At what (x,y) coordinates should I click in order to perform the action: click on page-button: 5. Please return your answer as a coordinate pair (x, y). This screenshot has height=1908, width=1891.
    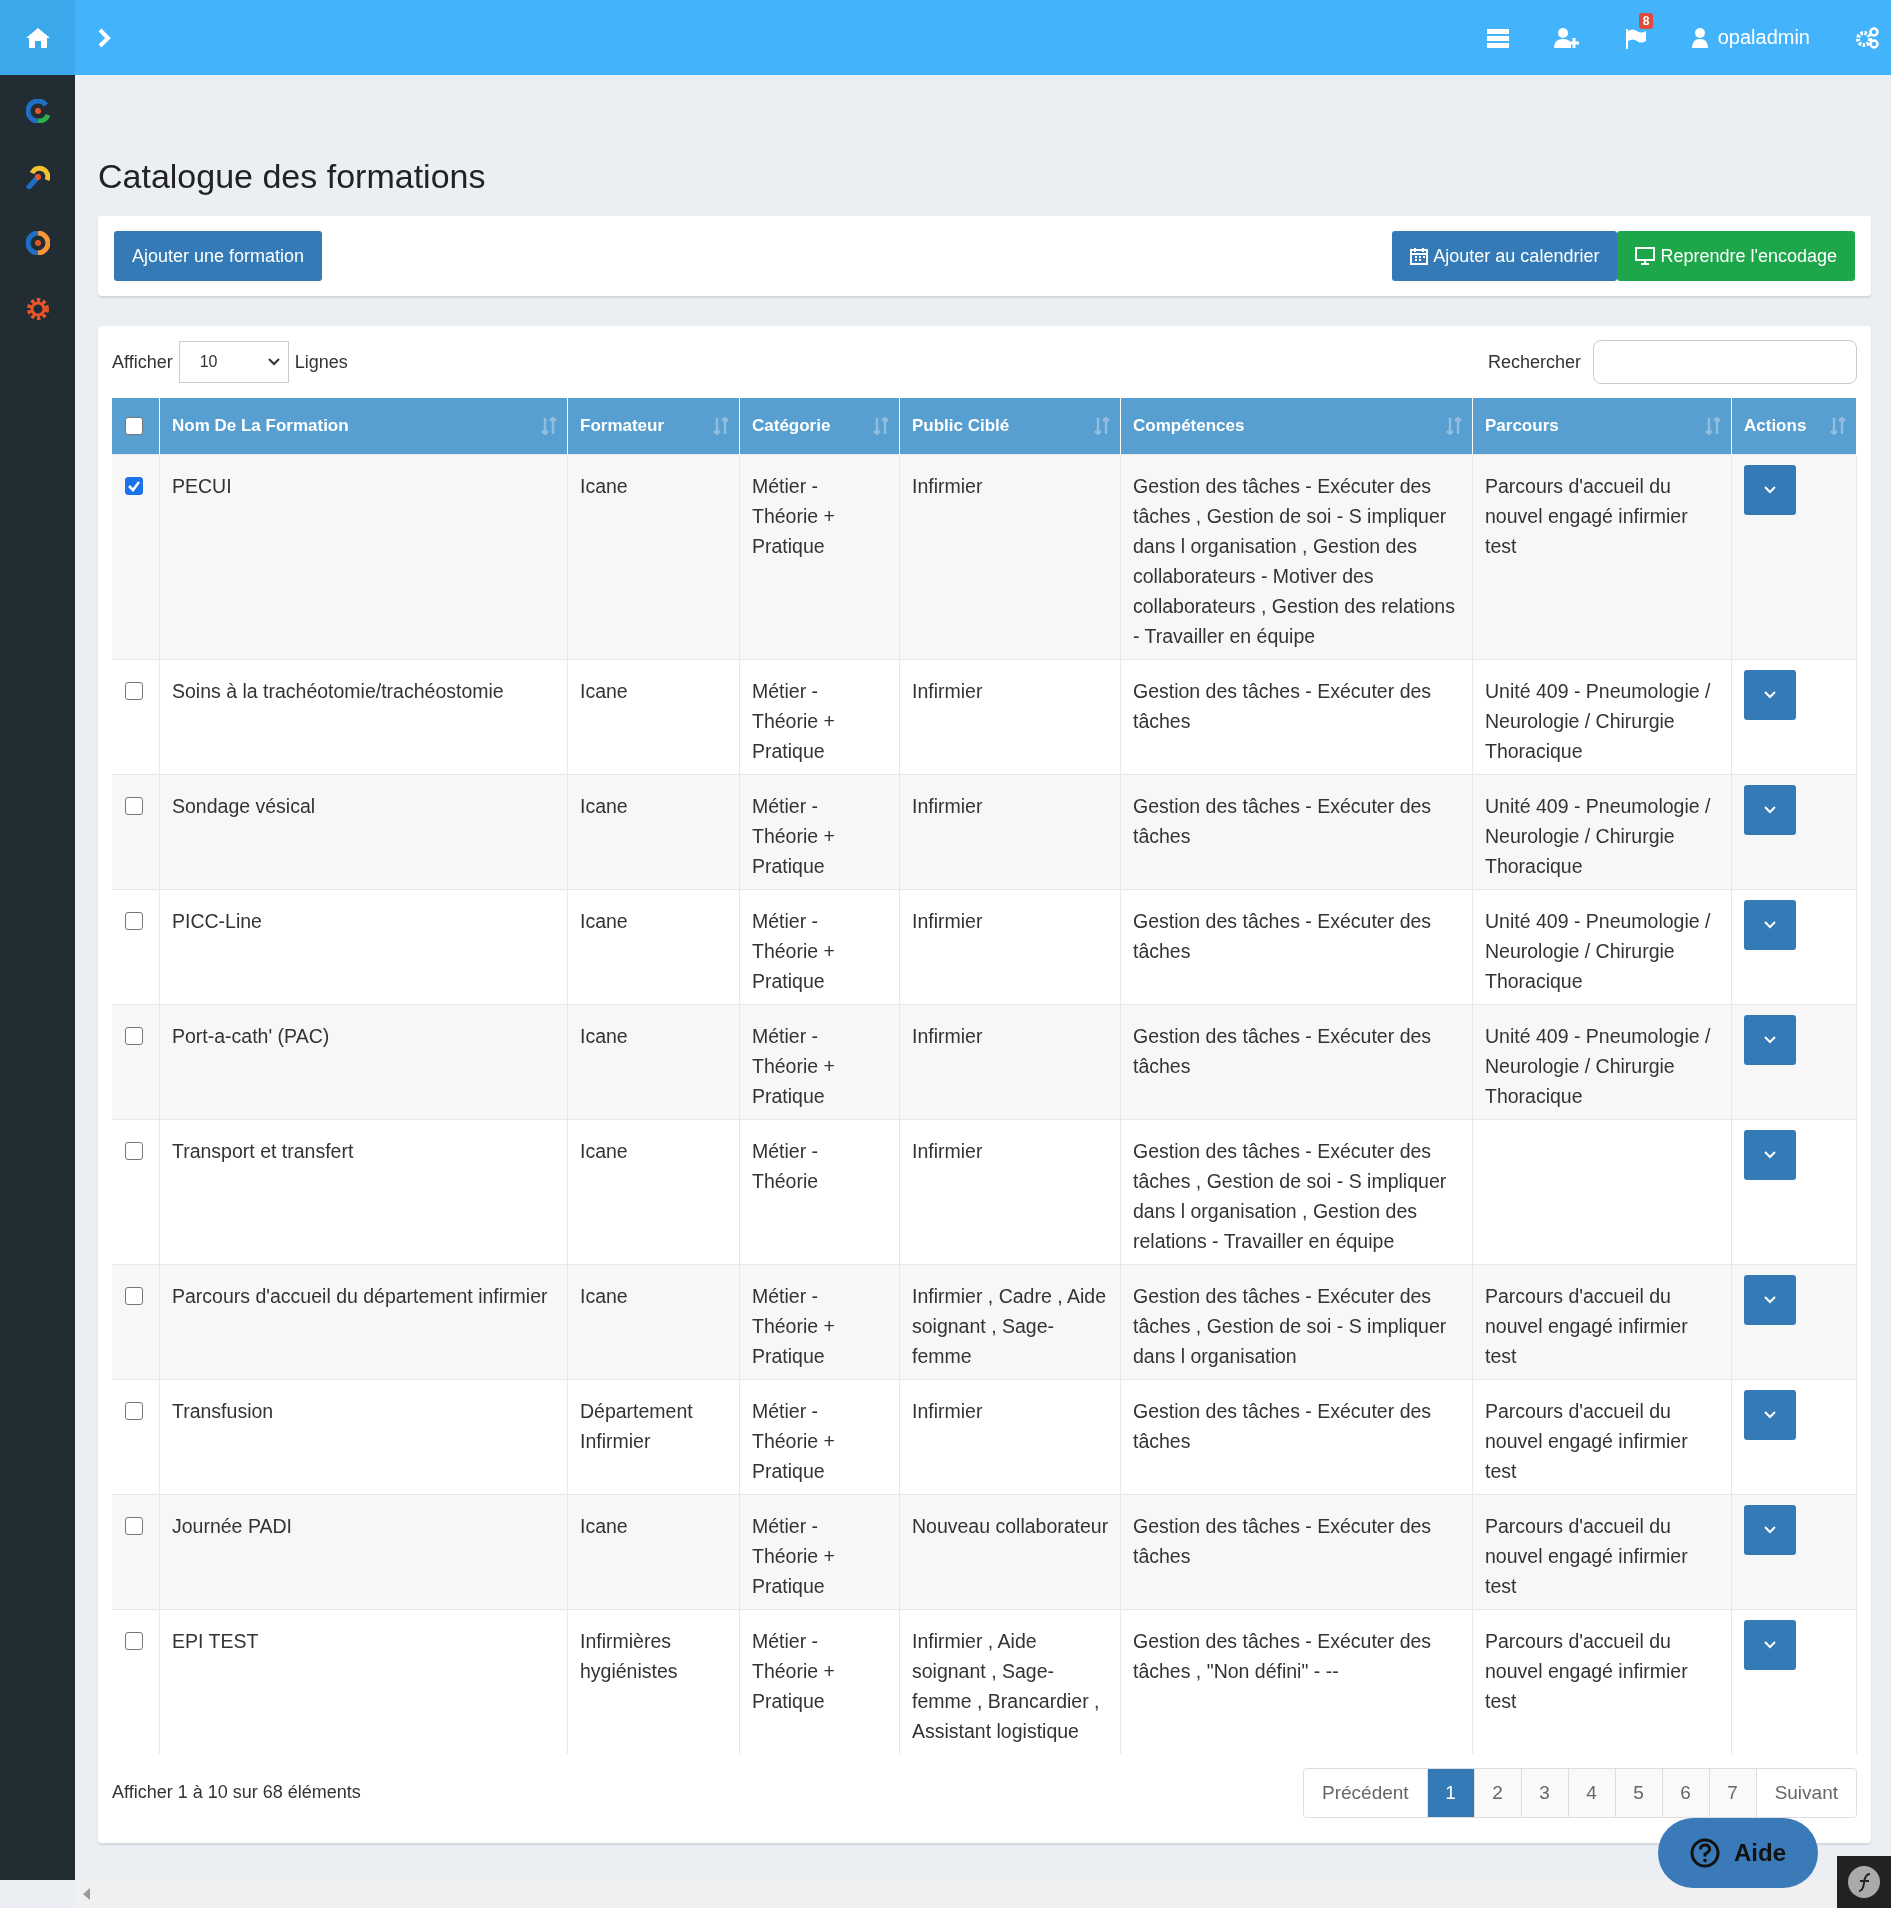
    Looking at the image, I should click on (1638, 1792).